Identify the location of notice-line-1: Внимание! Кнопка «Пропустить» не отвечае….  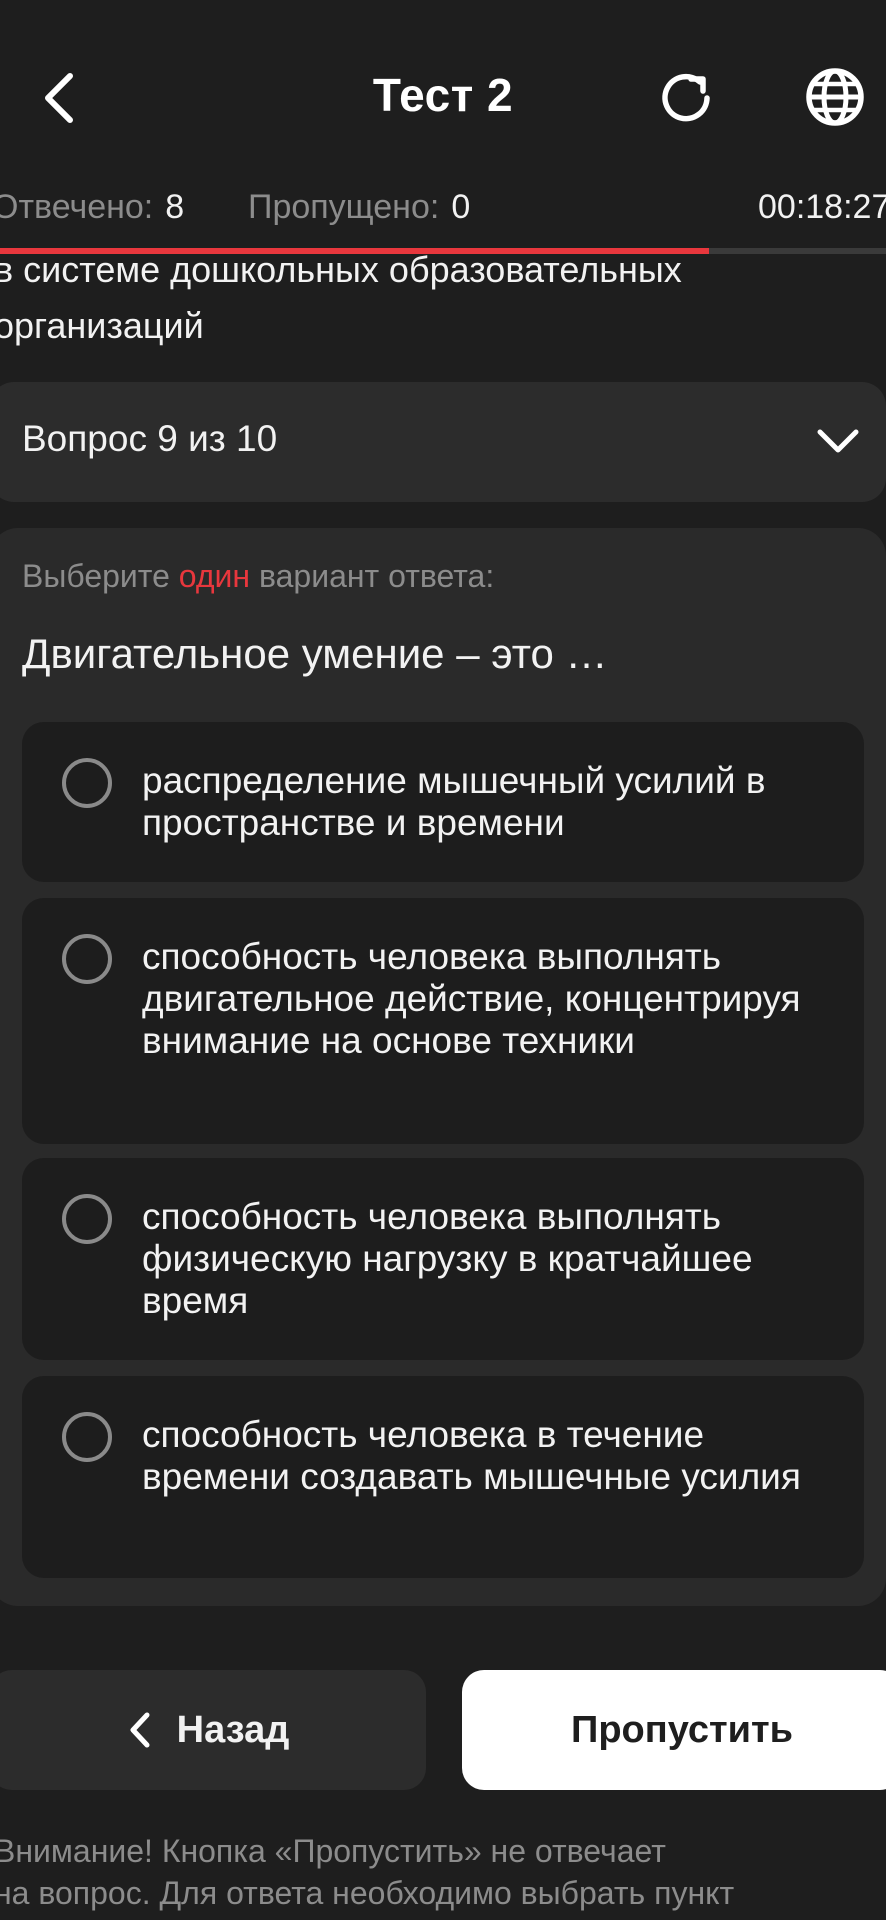
(333, 1851).